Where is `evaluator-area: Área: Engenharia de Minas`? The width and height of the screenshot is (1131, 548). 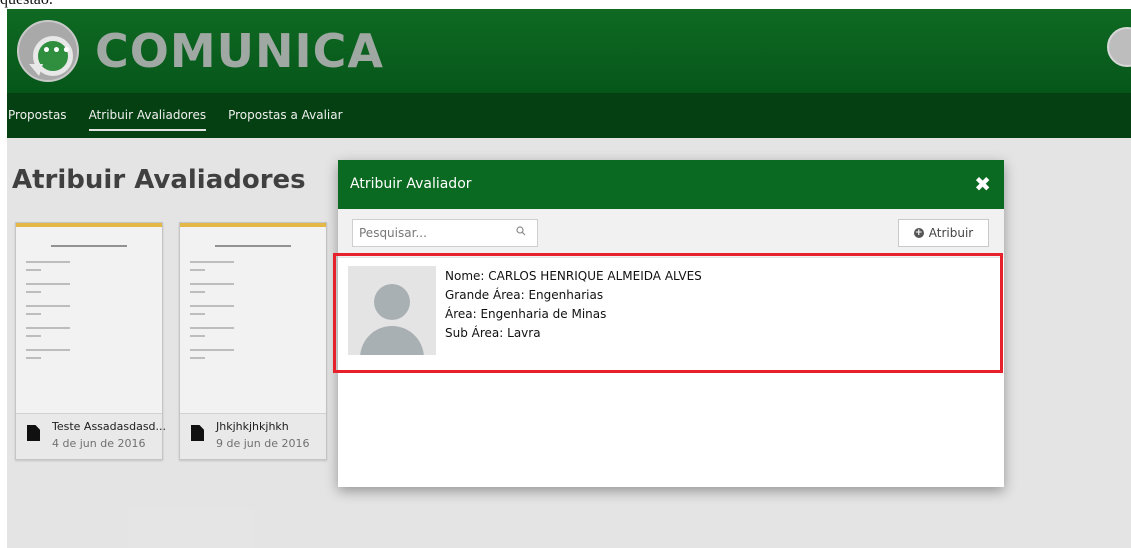 evaluator-area: Área: Engenharia de Minas is located at coordinates (526, 314).